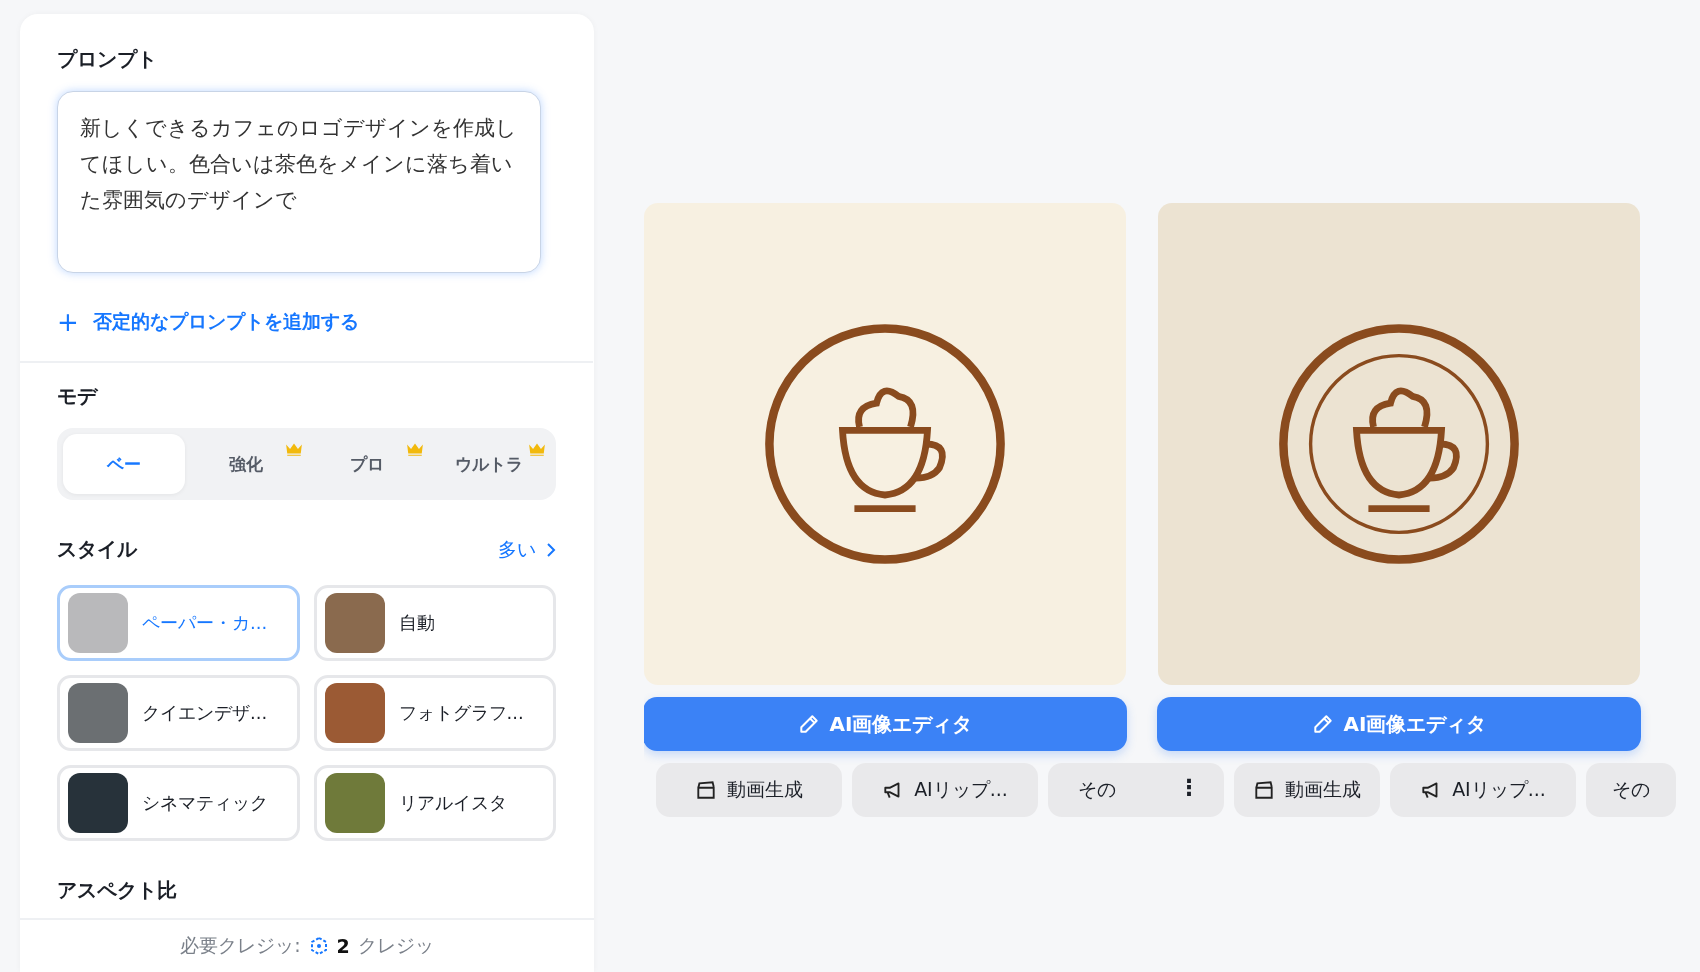 The height and width of the screenshot is (972, 1700). Describe the element at coordinates (367, 464) in the screenshot. I see `mode-tab: プロ` at that location.